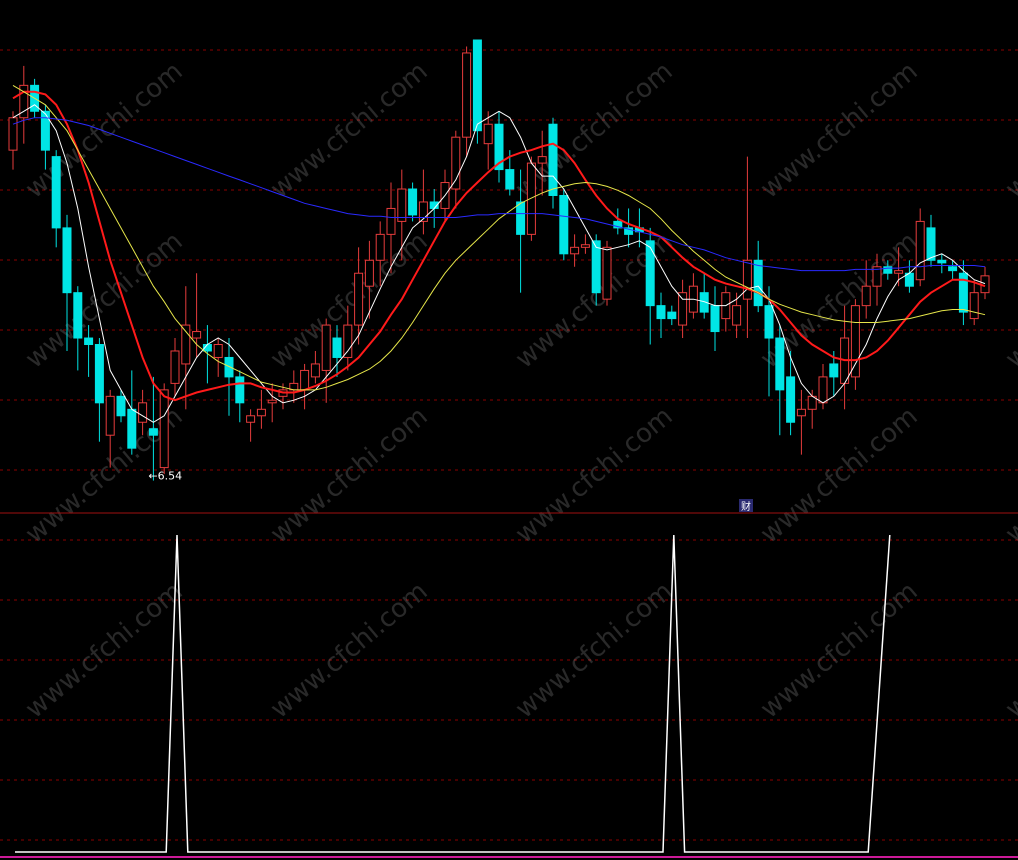  I want to click on divider-marker: 财, so click(746, 506).